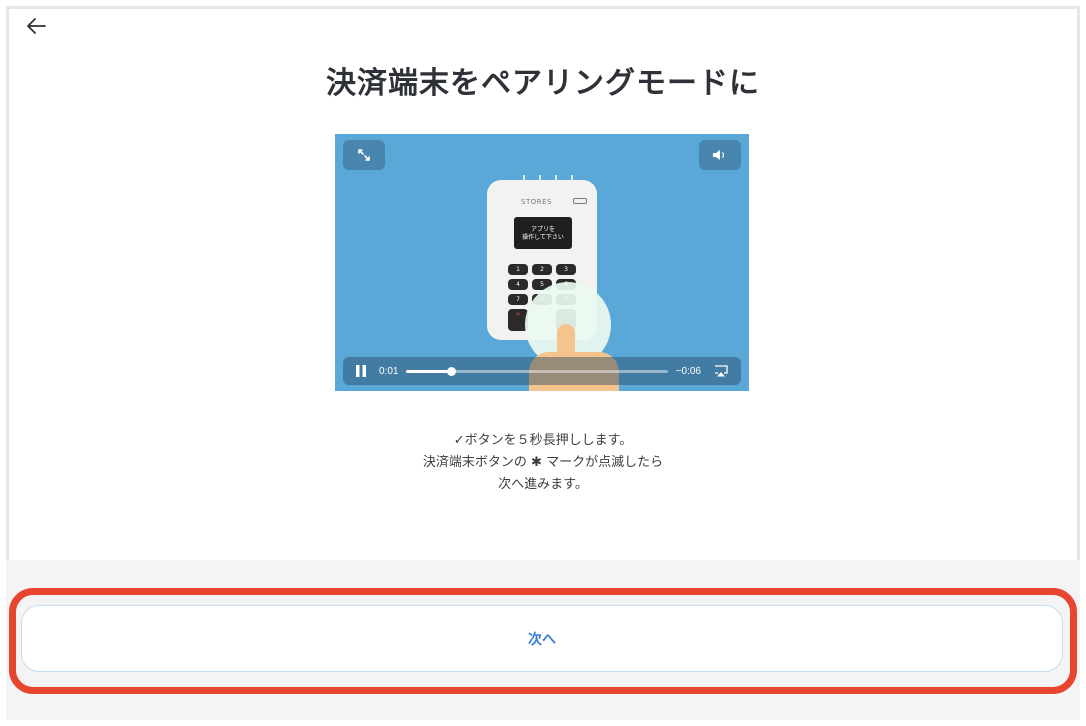 This screenshot has height=726, width=1086. Describe the element at coordinates (518, 269) in the screenshot. I see `terminal-key: 1` at that location.